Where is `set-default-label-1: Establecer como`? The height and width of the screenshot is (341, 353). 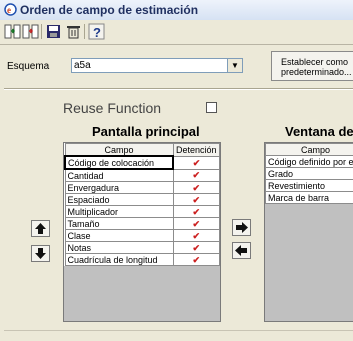 set-default-label-1: Establecer como is located at coordinates (315, 62).